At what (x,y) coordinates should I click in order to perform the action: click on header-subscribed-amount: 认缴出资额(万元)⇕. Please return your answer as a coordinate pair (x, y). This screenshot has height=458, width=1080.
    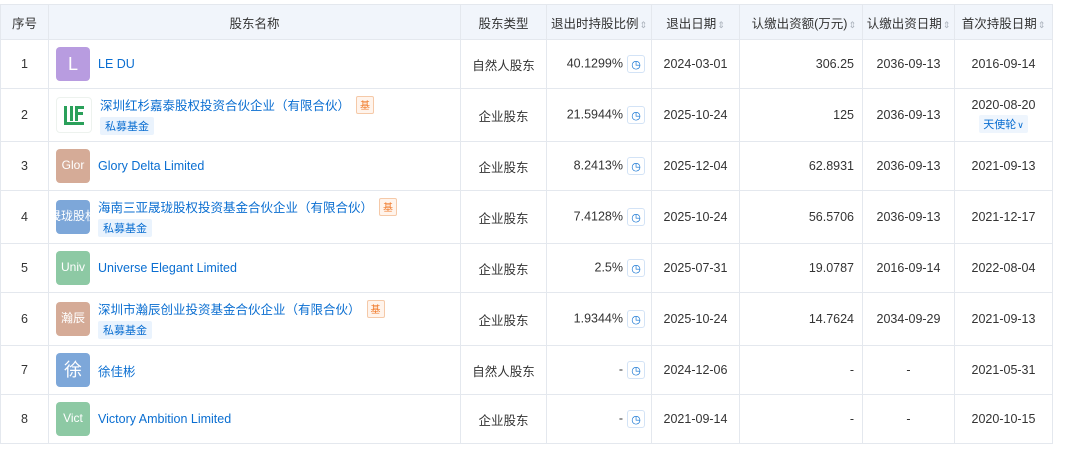
    Looking at the image, I should click on (801, 22).